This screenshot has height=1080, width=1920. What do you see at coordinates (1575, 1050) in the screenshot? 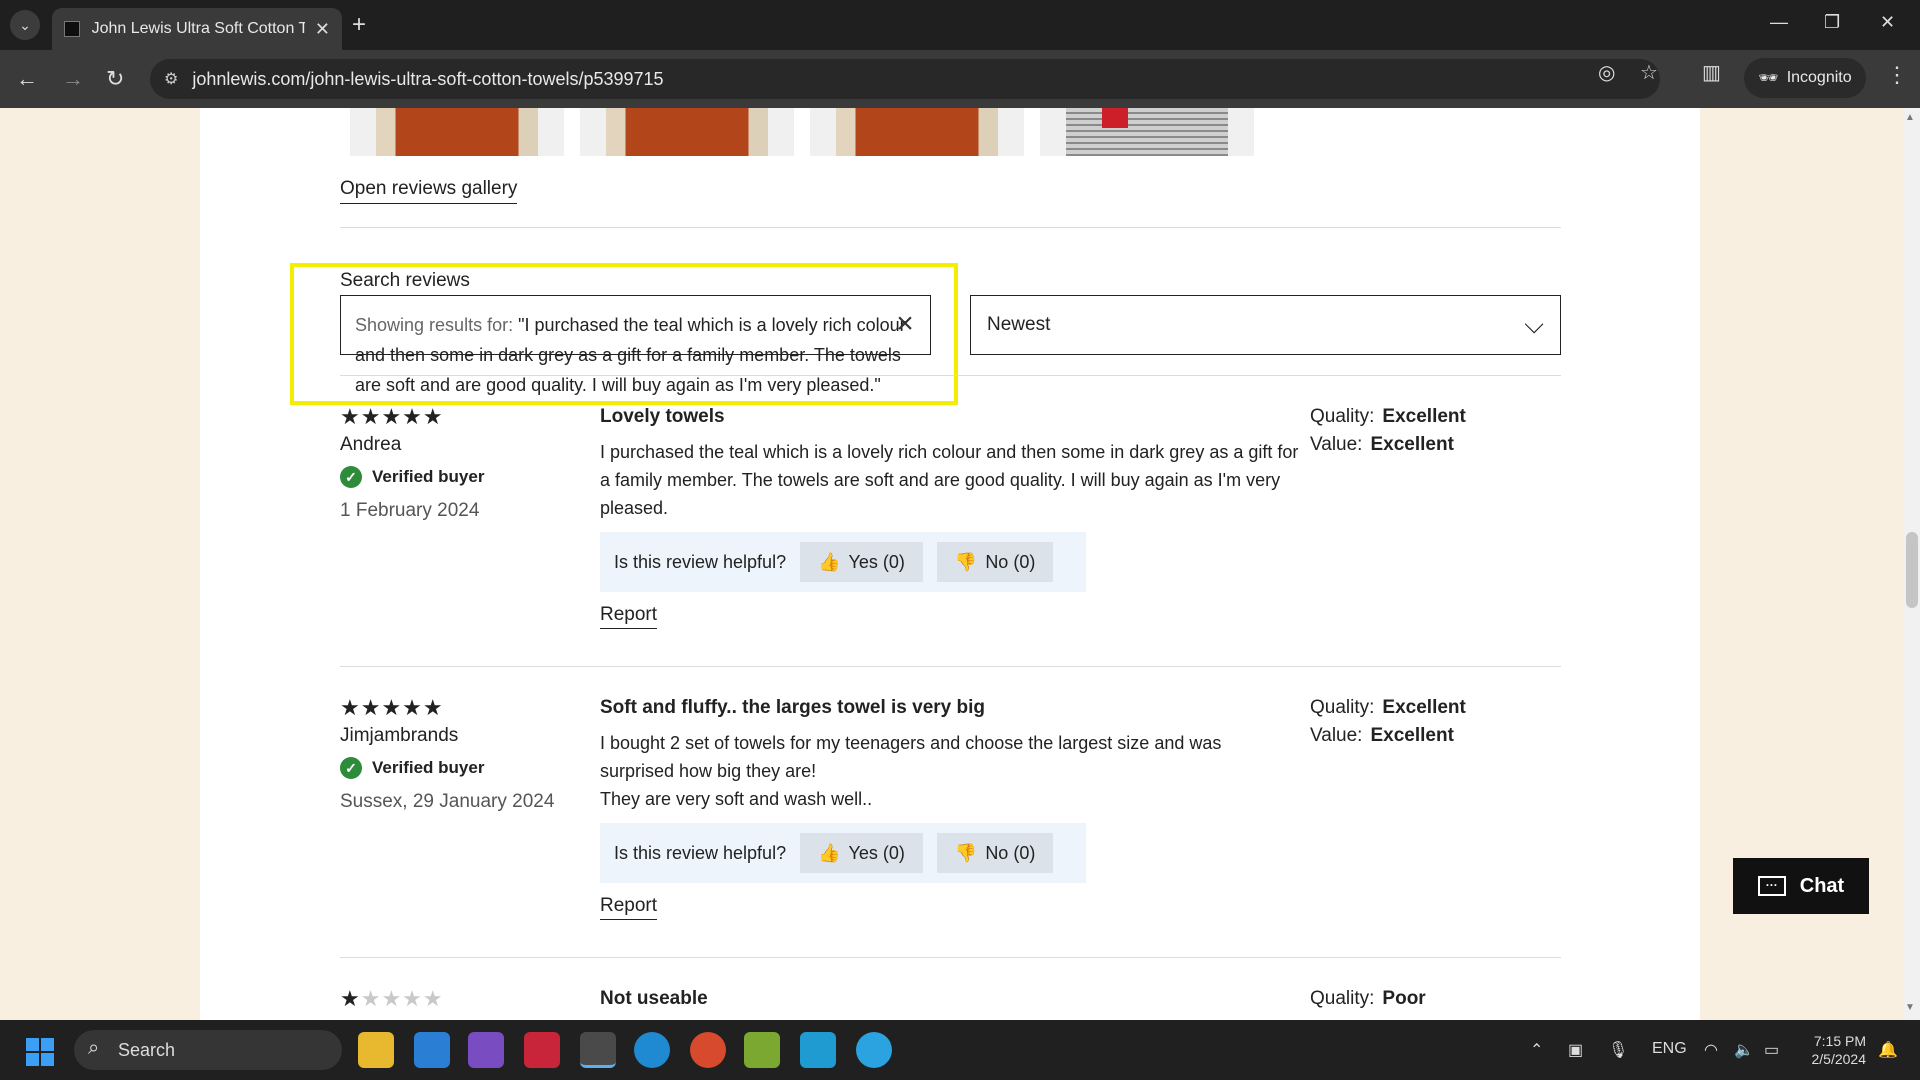
I see `tray-app-icon: ▣` at bounding box center [1575, 1050].